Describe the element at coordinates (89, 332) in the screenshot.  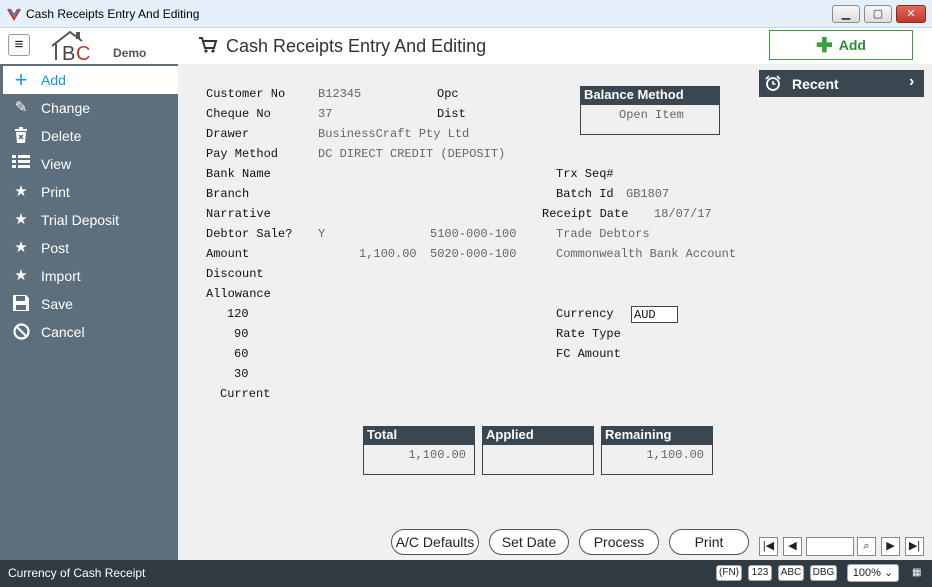
I see `sidebar-item-cancel: Cancel` at that location.